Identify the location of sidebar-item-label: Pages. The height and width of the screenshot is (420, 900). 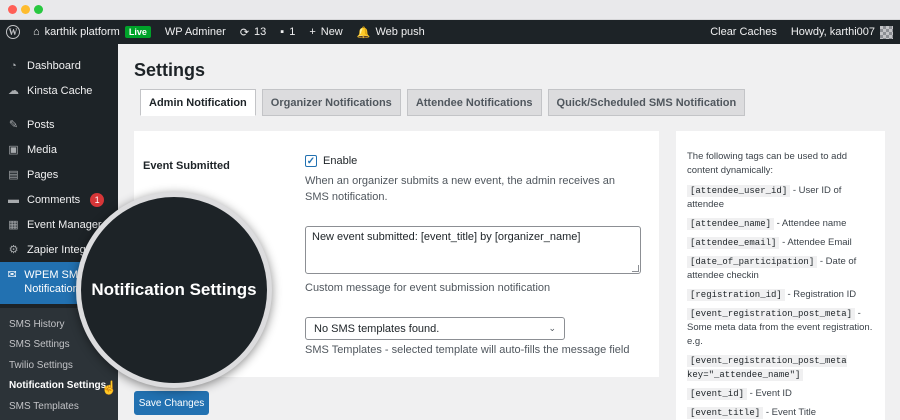
(43, 174).